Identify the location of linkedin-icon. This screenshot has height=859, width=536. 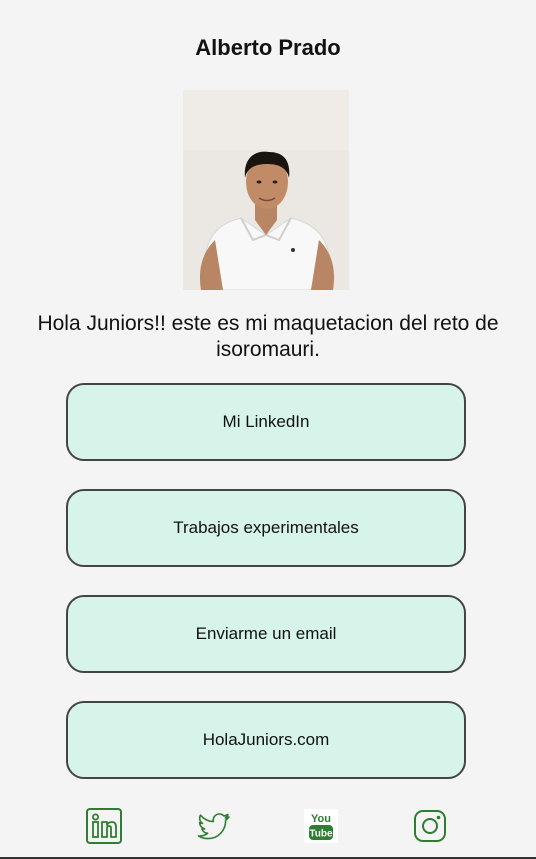
(104, 826).